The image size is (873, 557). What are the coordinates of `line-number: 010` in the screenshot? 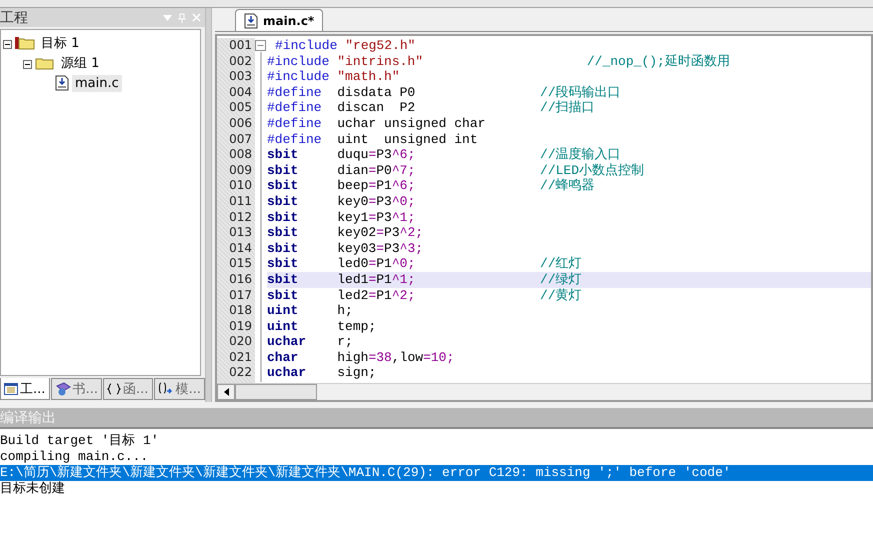 It's located at (240, 186).